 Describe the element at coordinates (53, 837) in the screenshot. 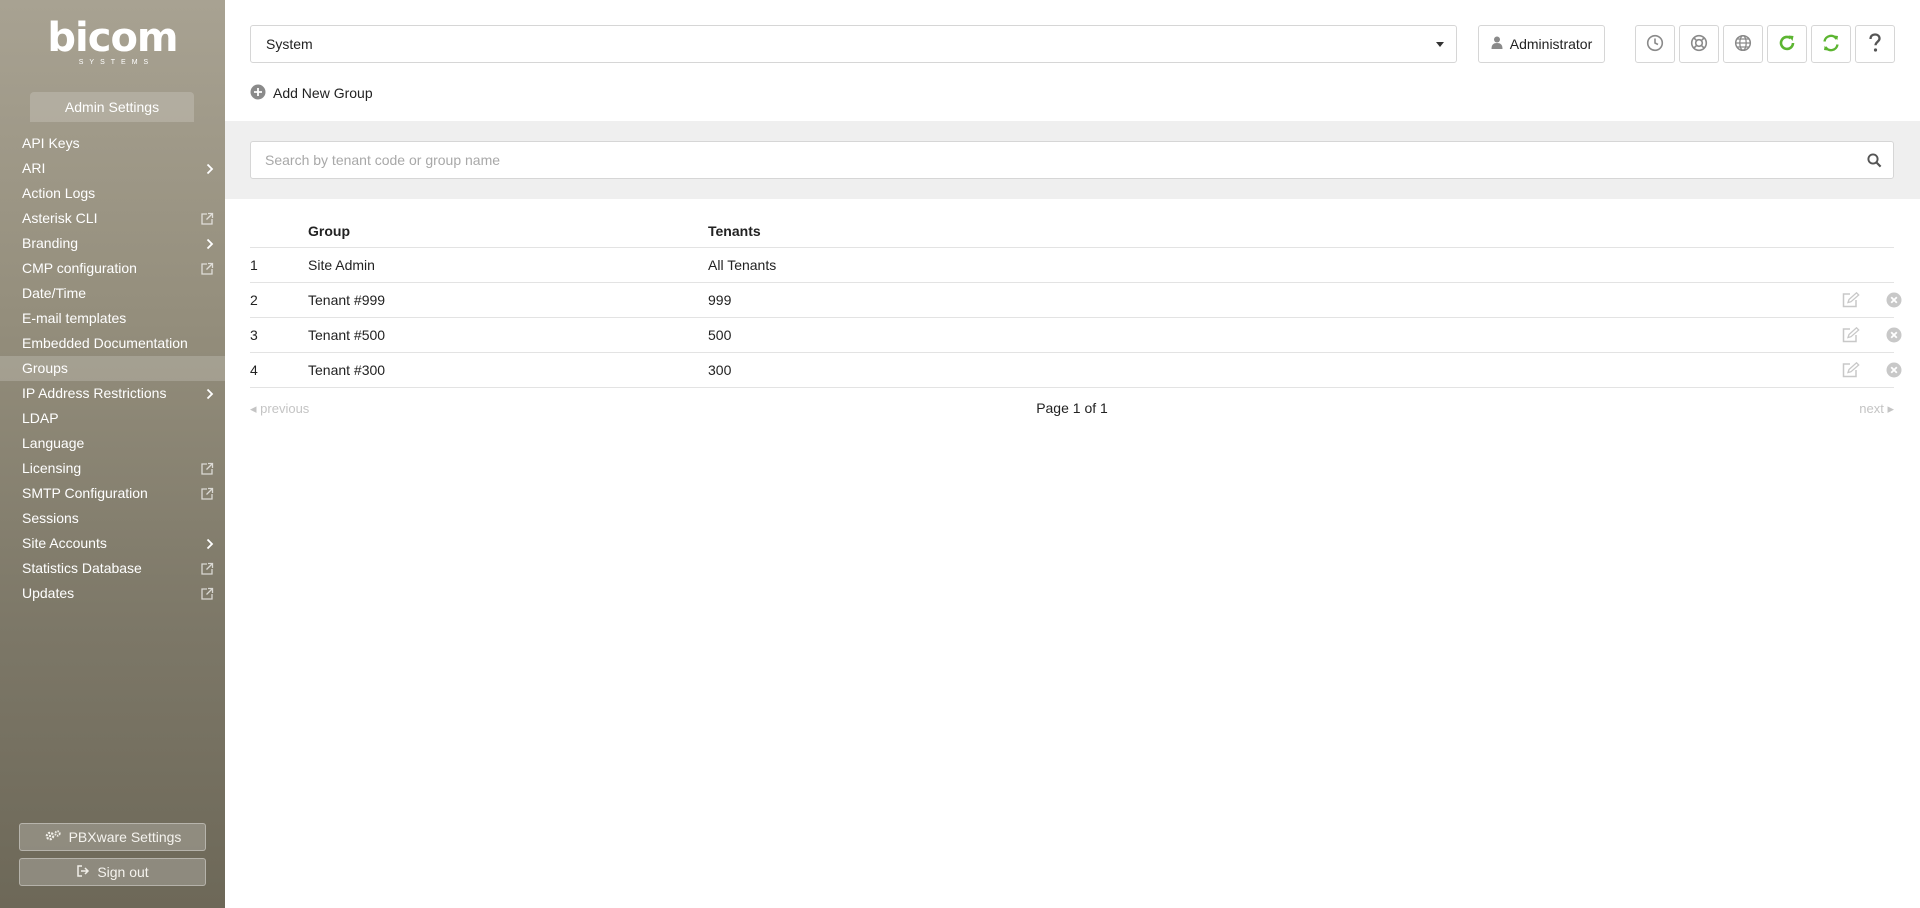

I see `gears-icon` at that location.